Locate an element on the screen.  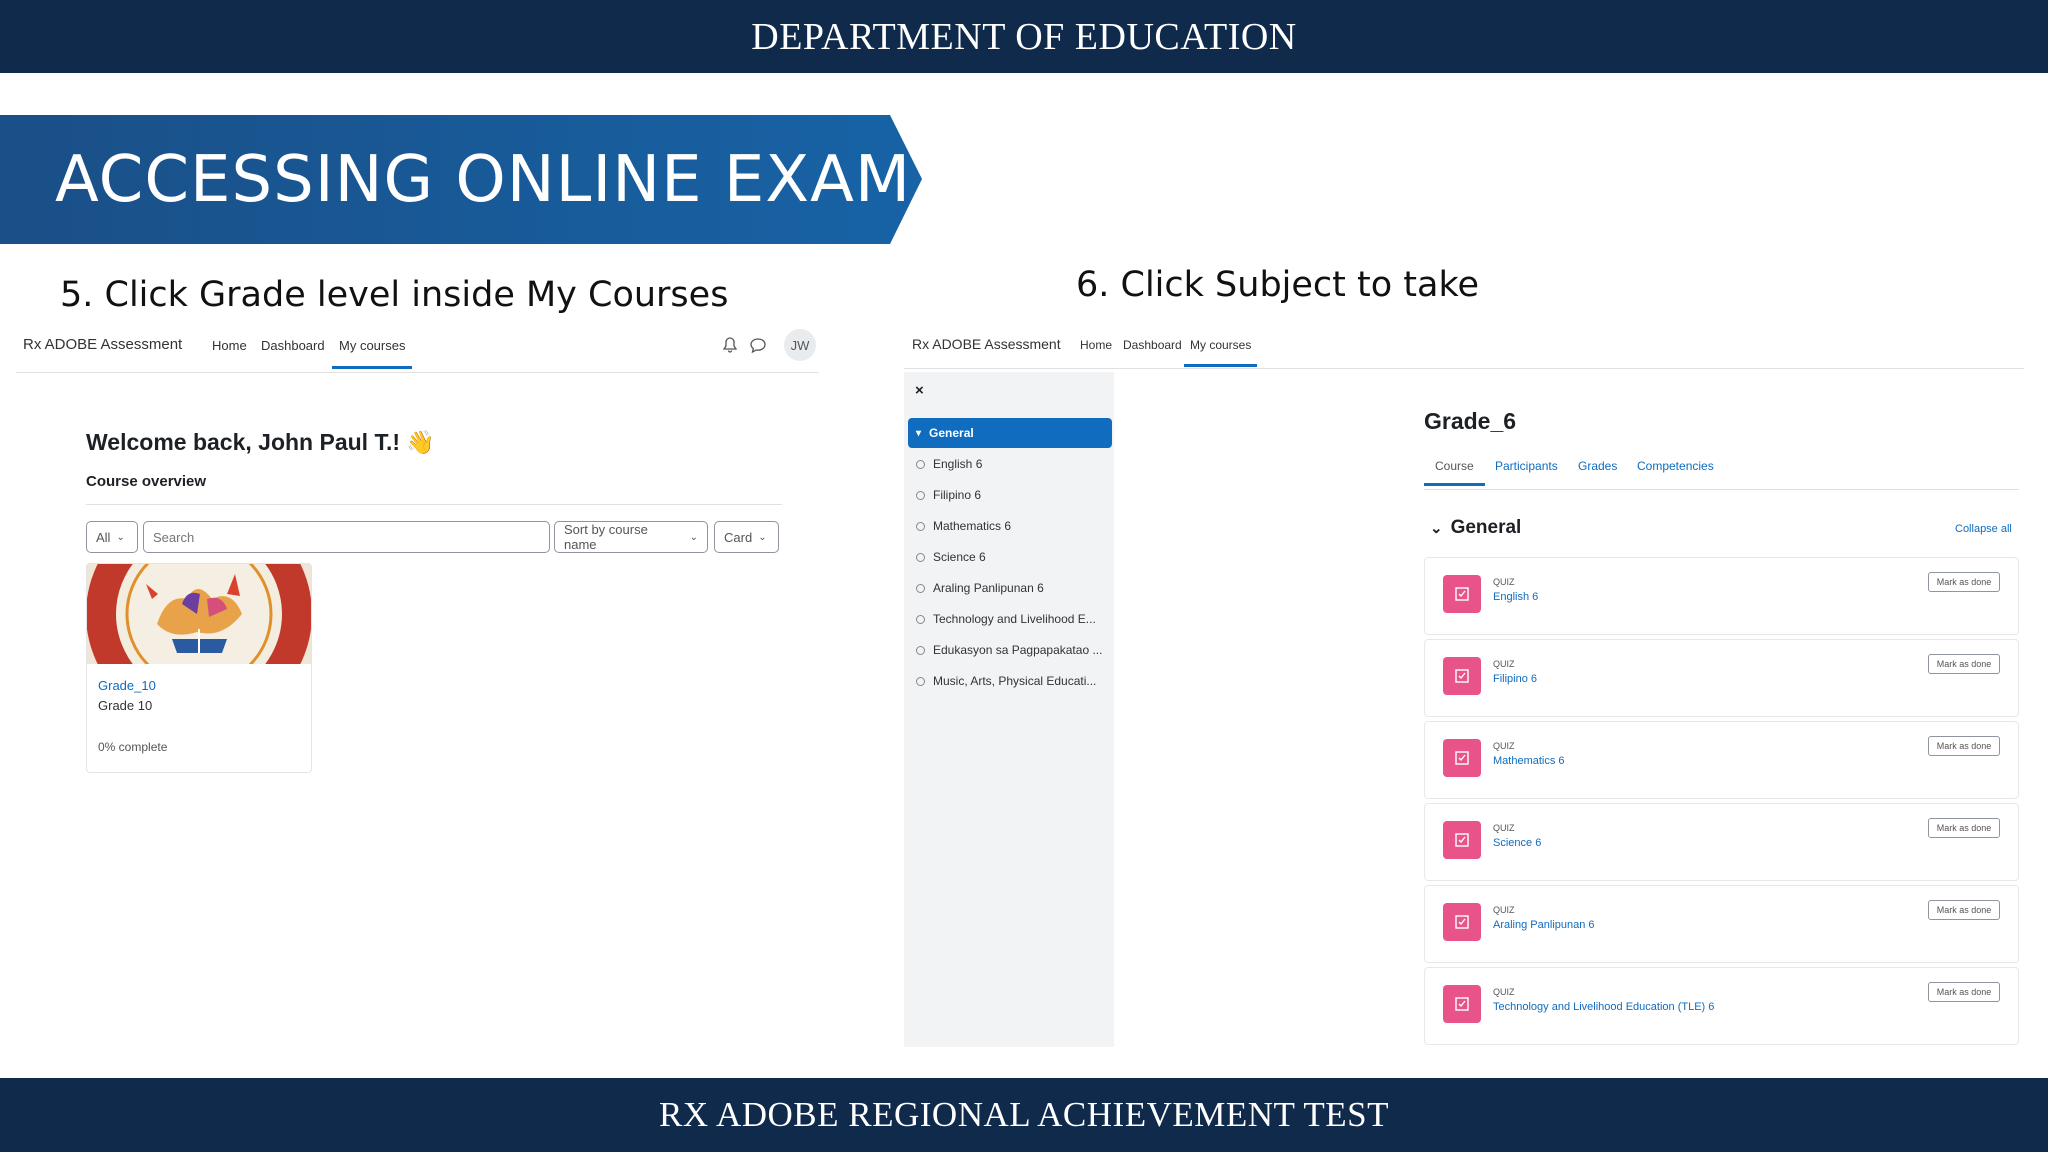
activity-science: QUIZ Science 6 Mark as done is located at coordinates (1721, 842).